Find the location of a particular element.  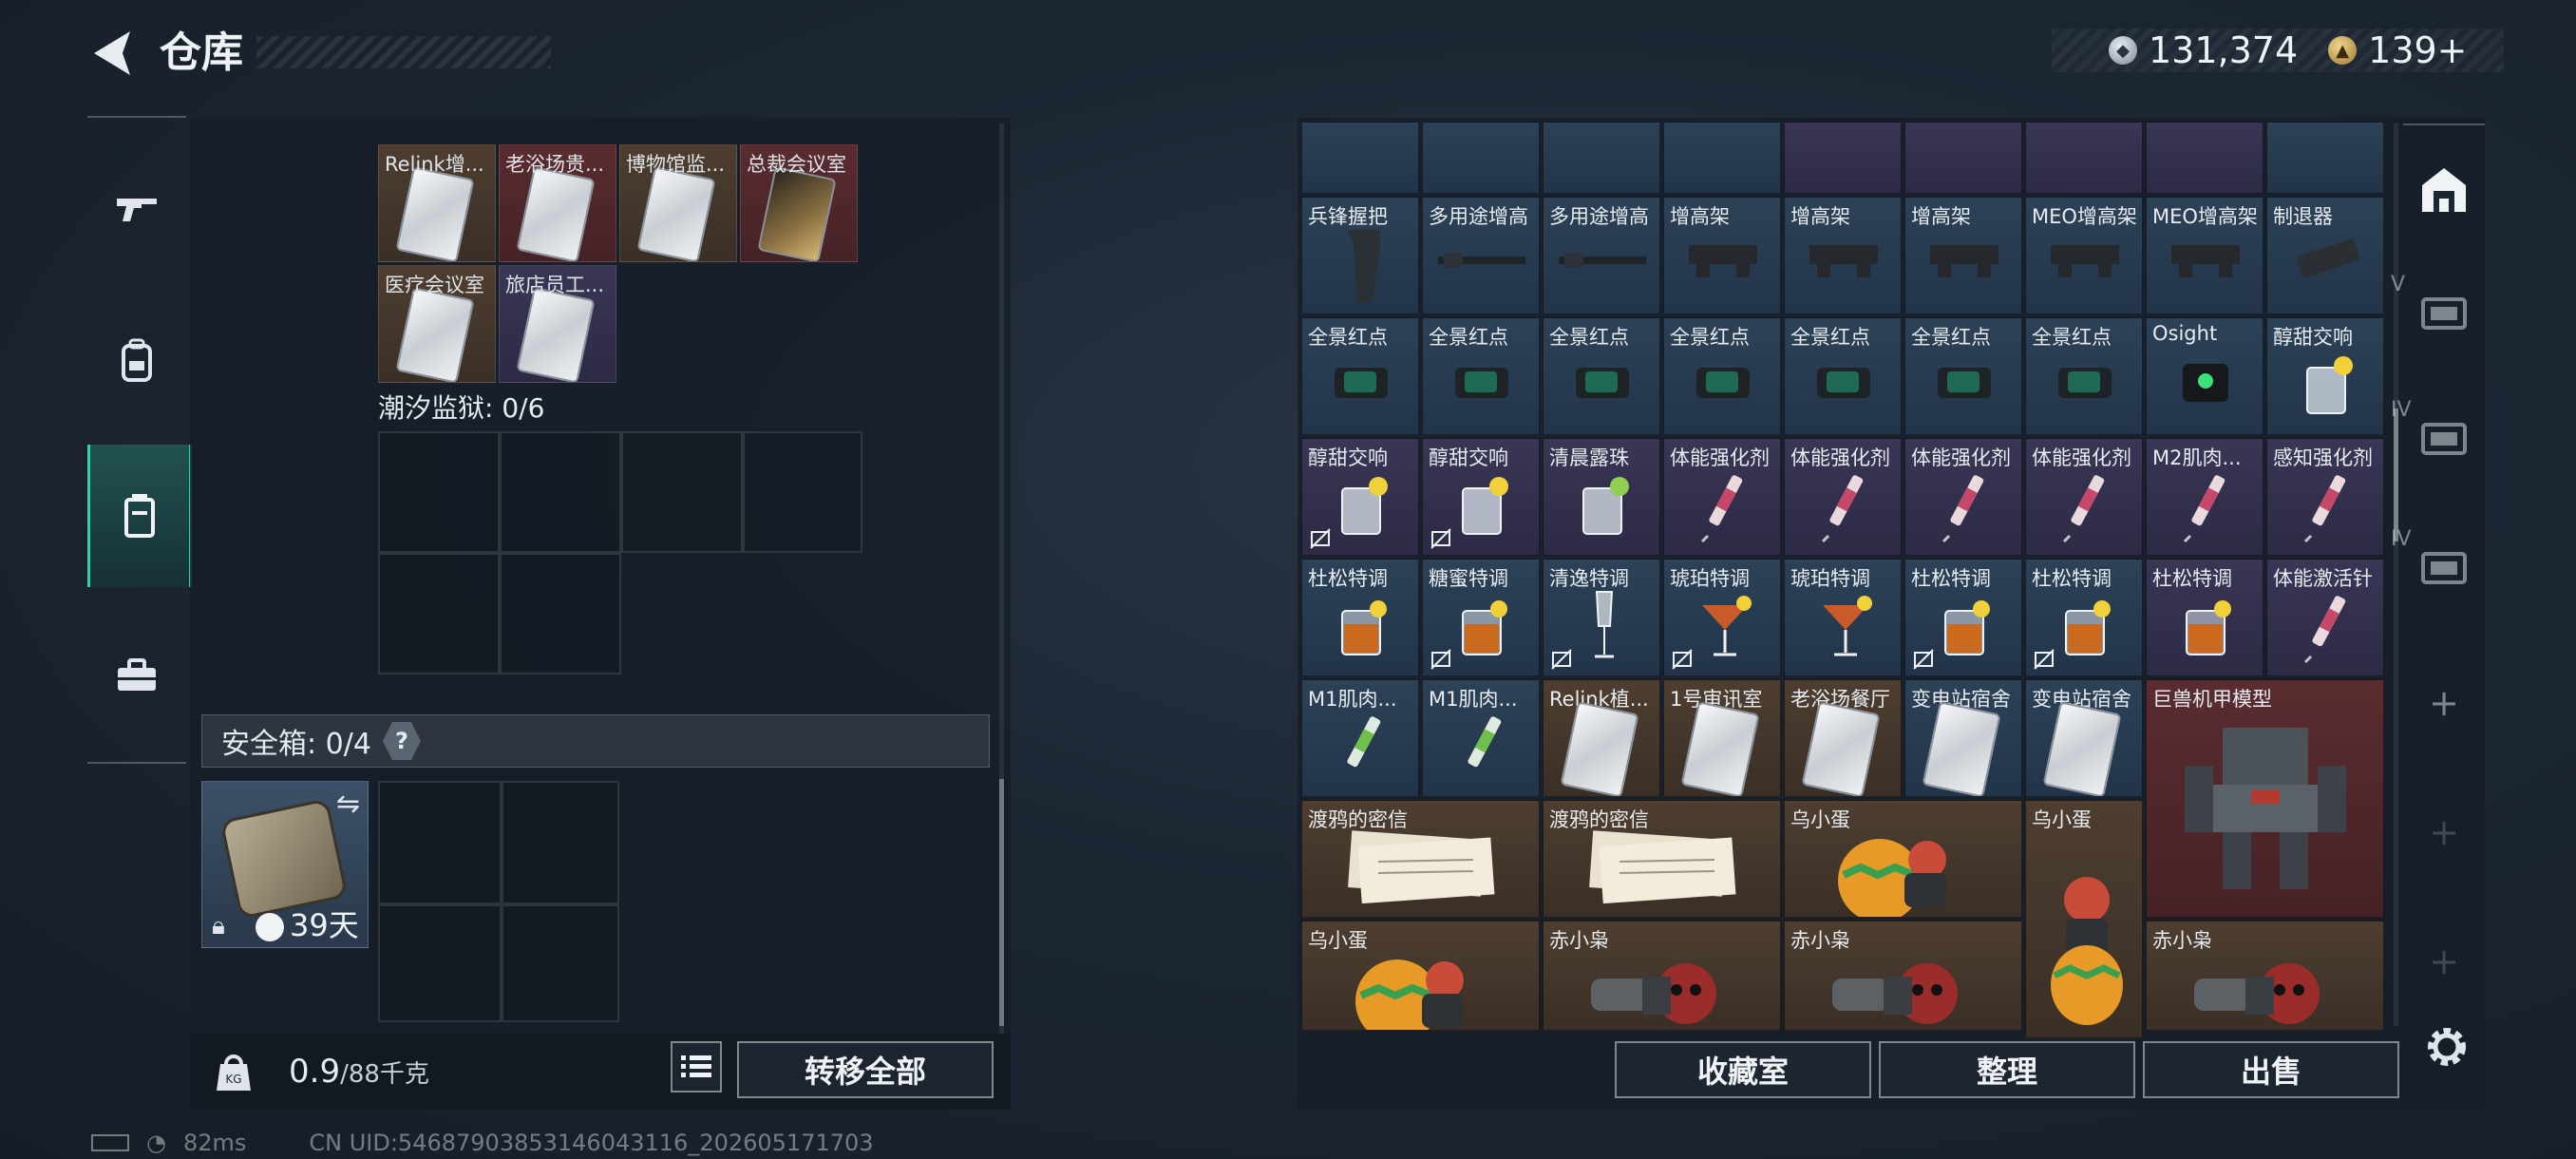

side-add-1: + is located at coordinates (2444, 703).